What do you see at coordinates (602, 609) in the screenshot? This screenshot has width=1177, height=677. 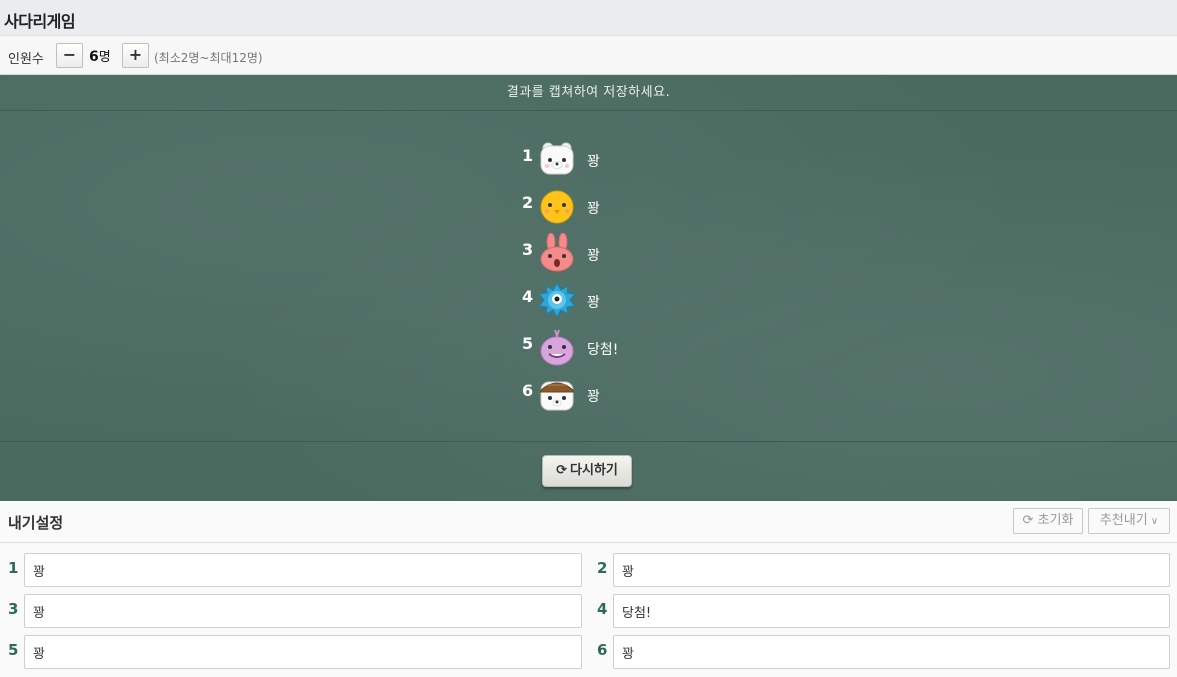 I see `bet-number: 4` at bounding box center [602, 609].